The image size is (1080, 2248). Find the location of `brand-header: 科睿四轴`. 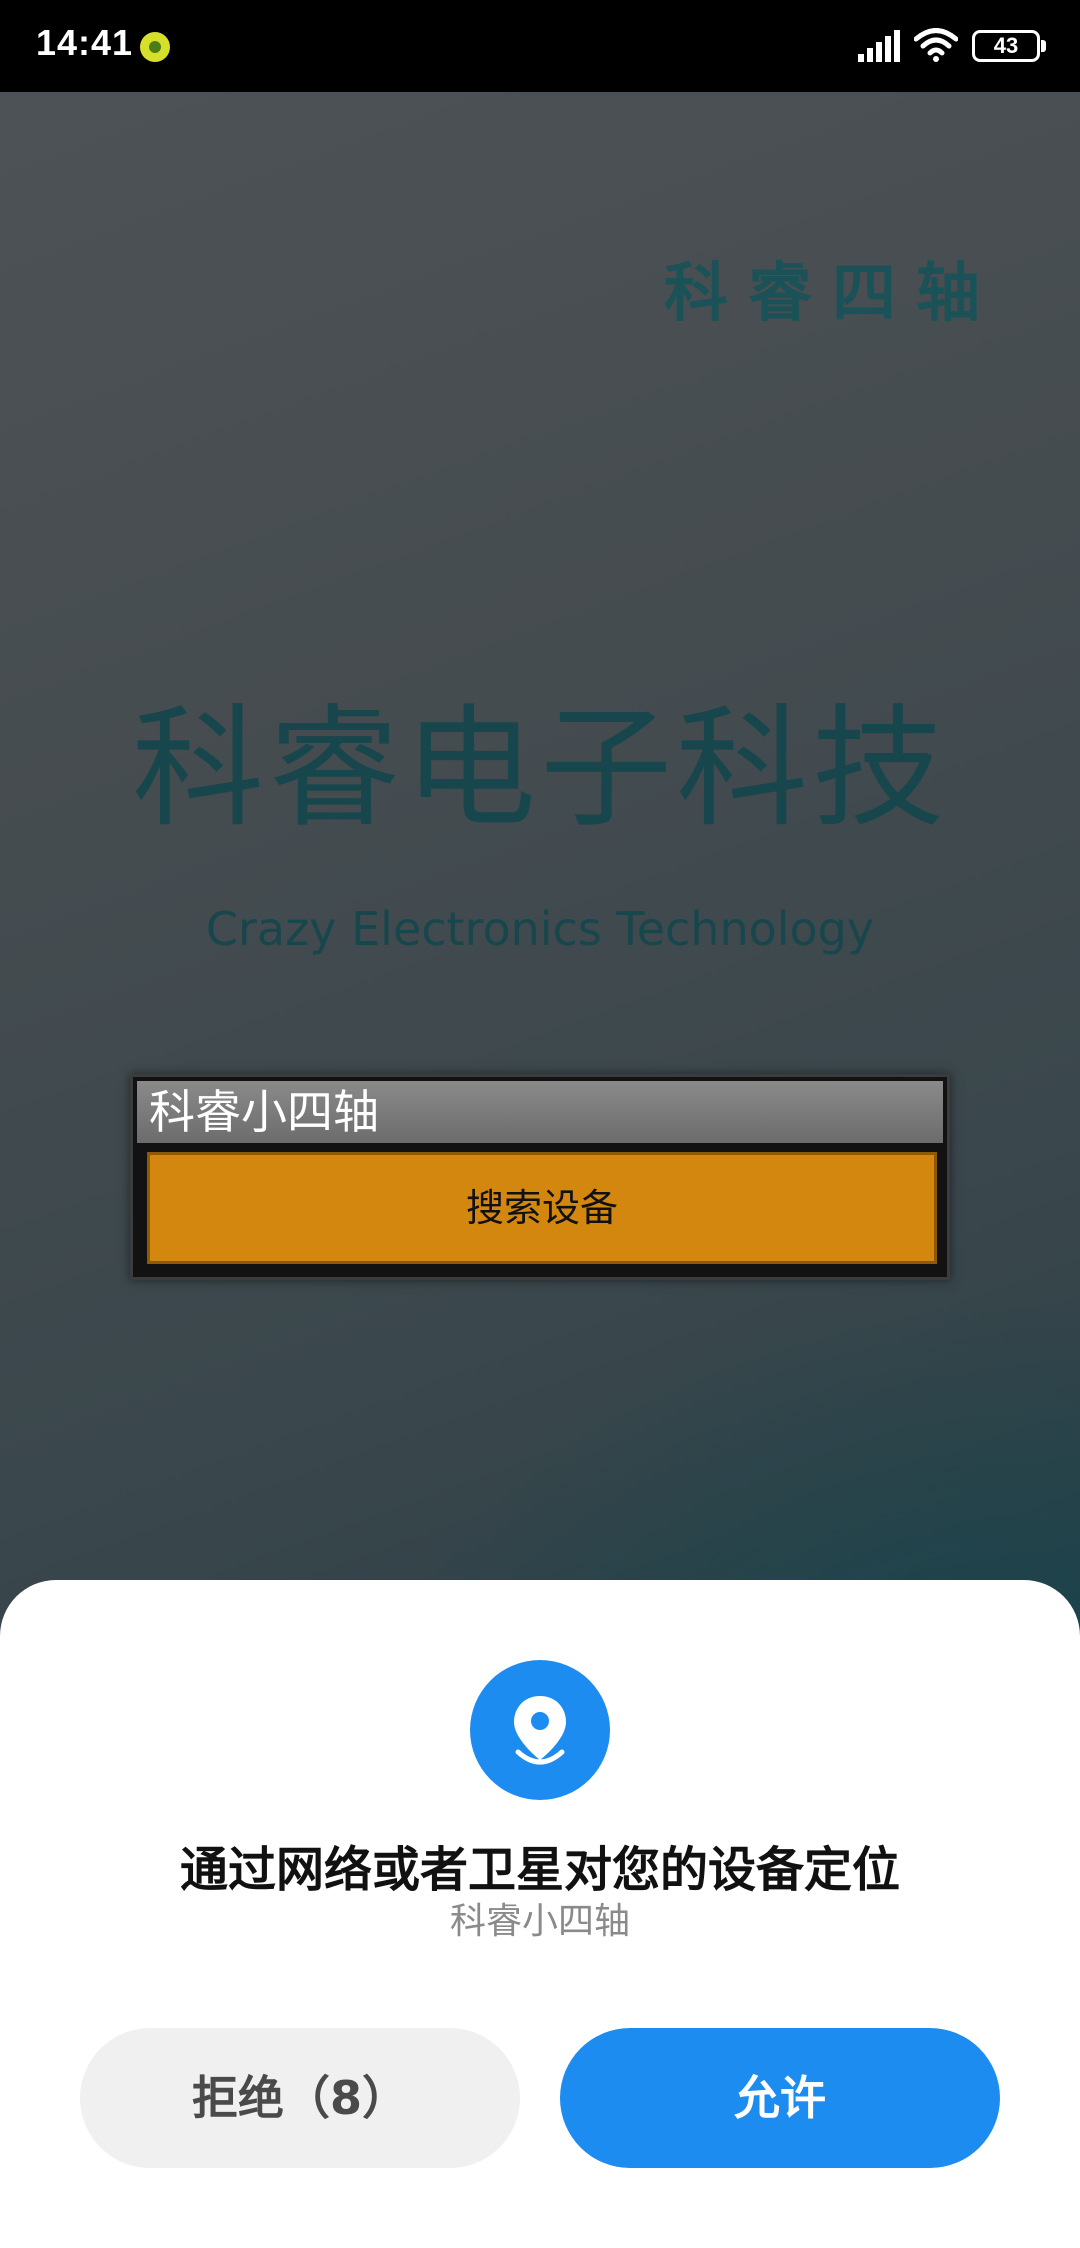

brand-header: 科睿四轴 is located at coordinates (832, 294).